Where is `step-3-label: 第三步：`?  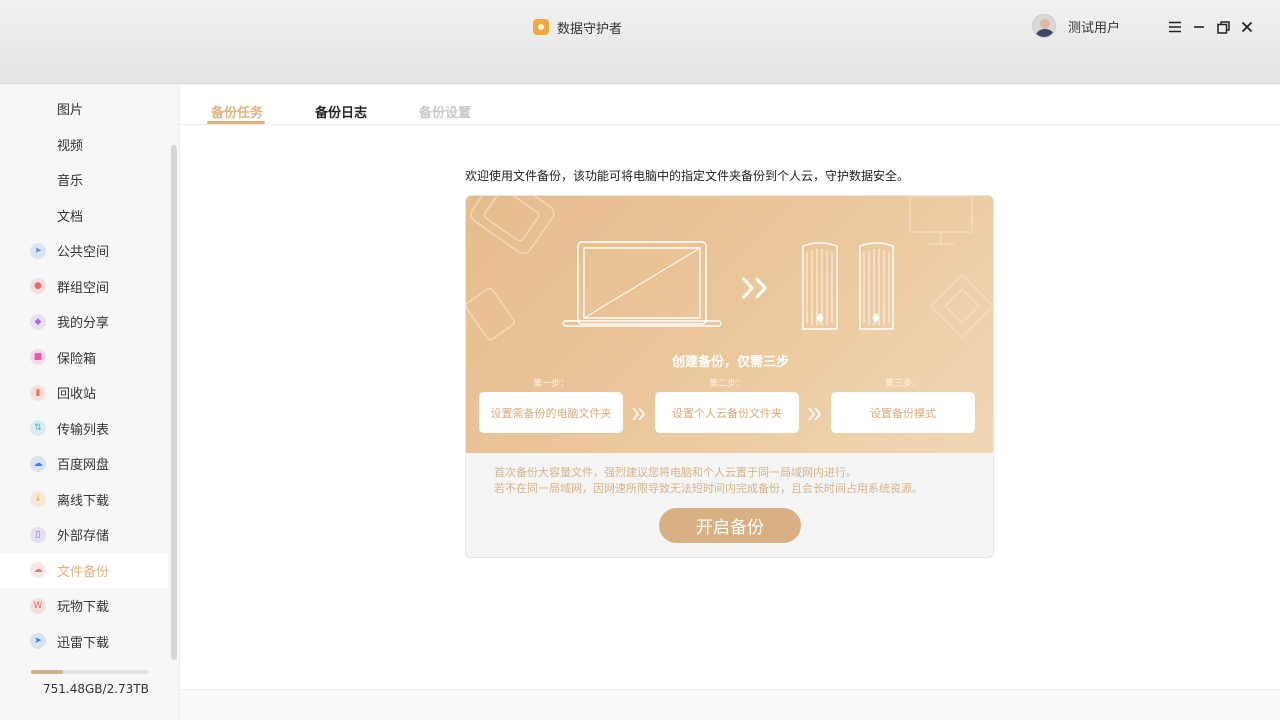 step-3-label: 第三步： is located at coordinates (902, 384).